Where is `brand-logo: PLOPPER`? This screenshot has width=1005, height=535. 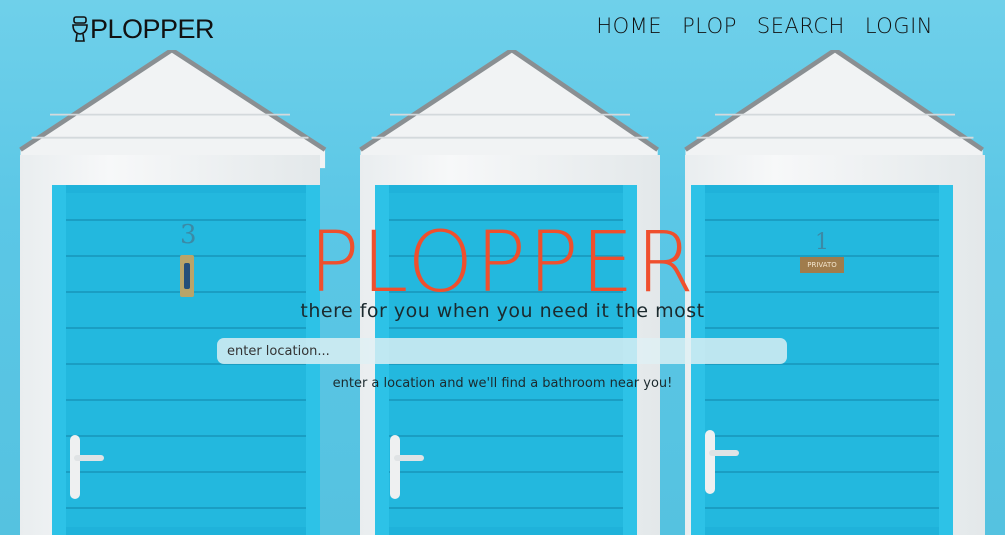
brand-logo: PLOPPER is located at coordinates (143, 28).